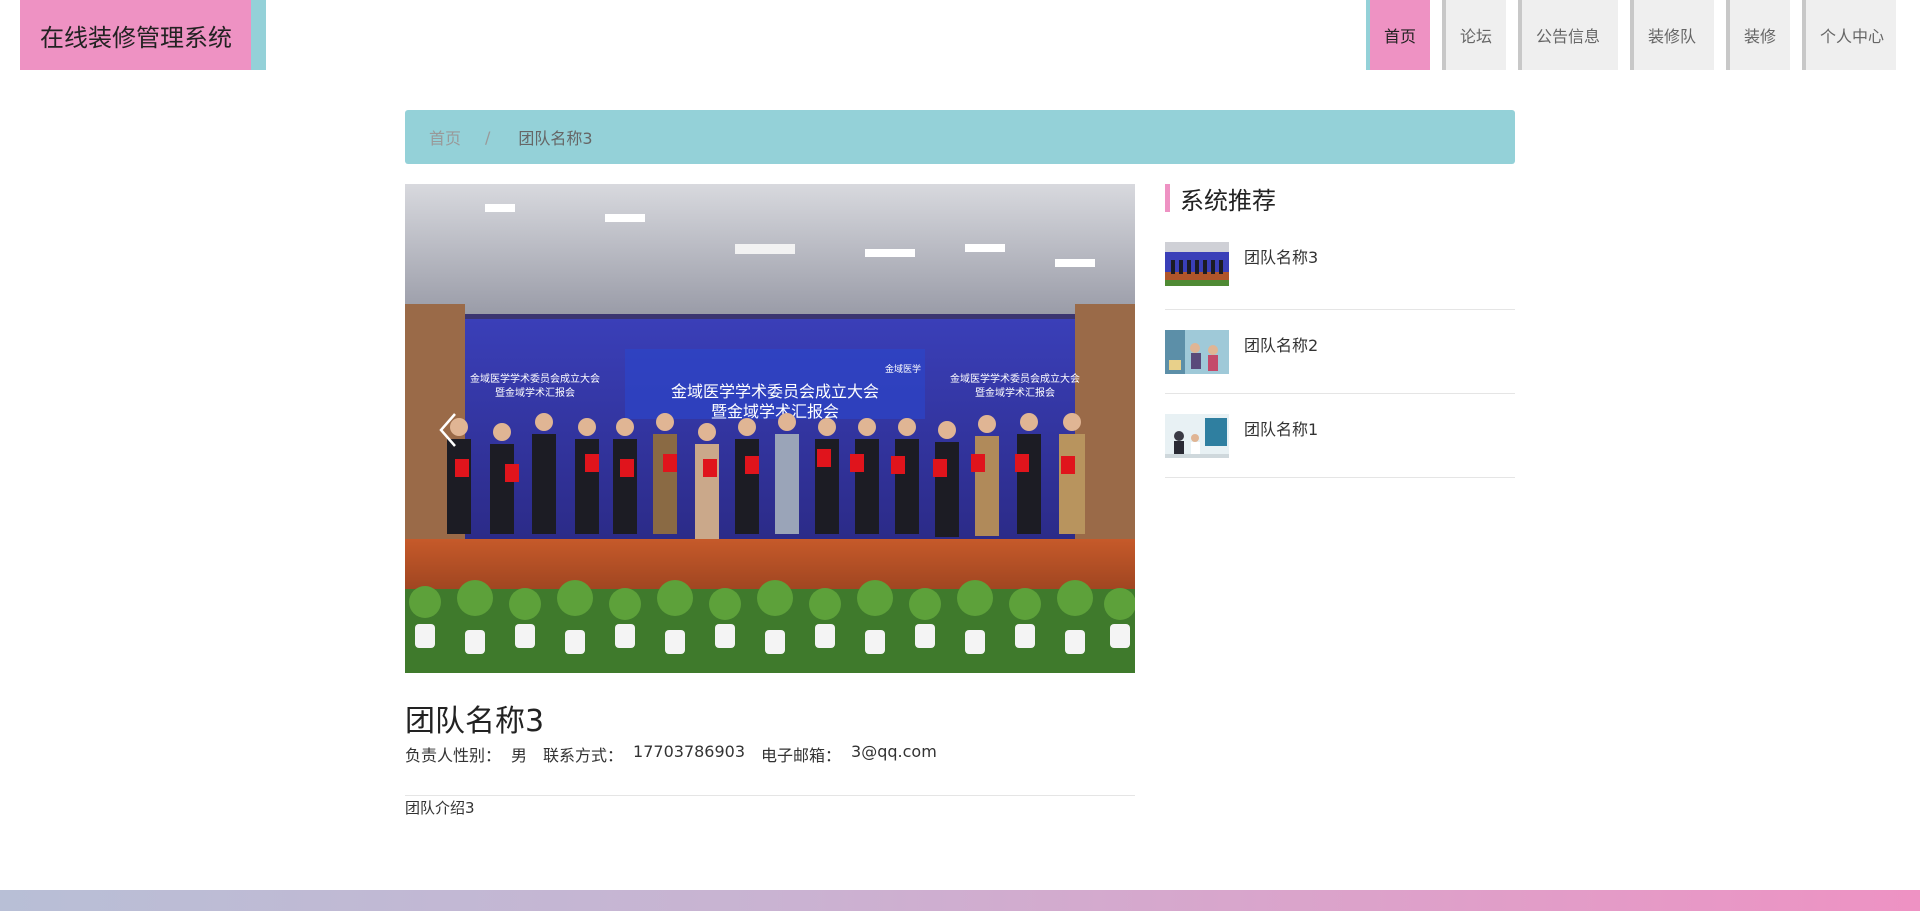 This screenshot has width=1920, height=911. I want to click on team-description: 团队介绍3, so click(440, 808).